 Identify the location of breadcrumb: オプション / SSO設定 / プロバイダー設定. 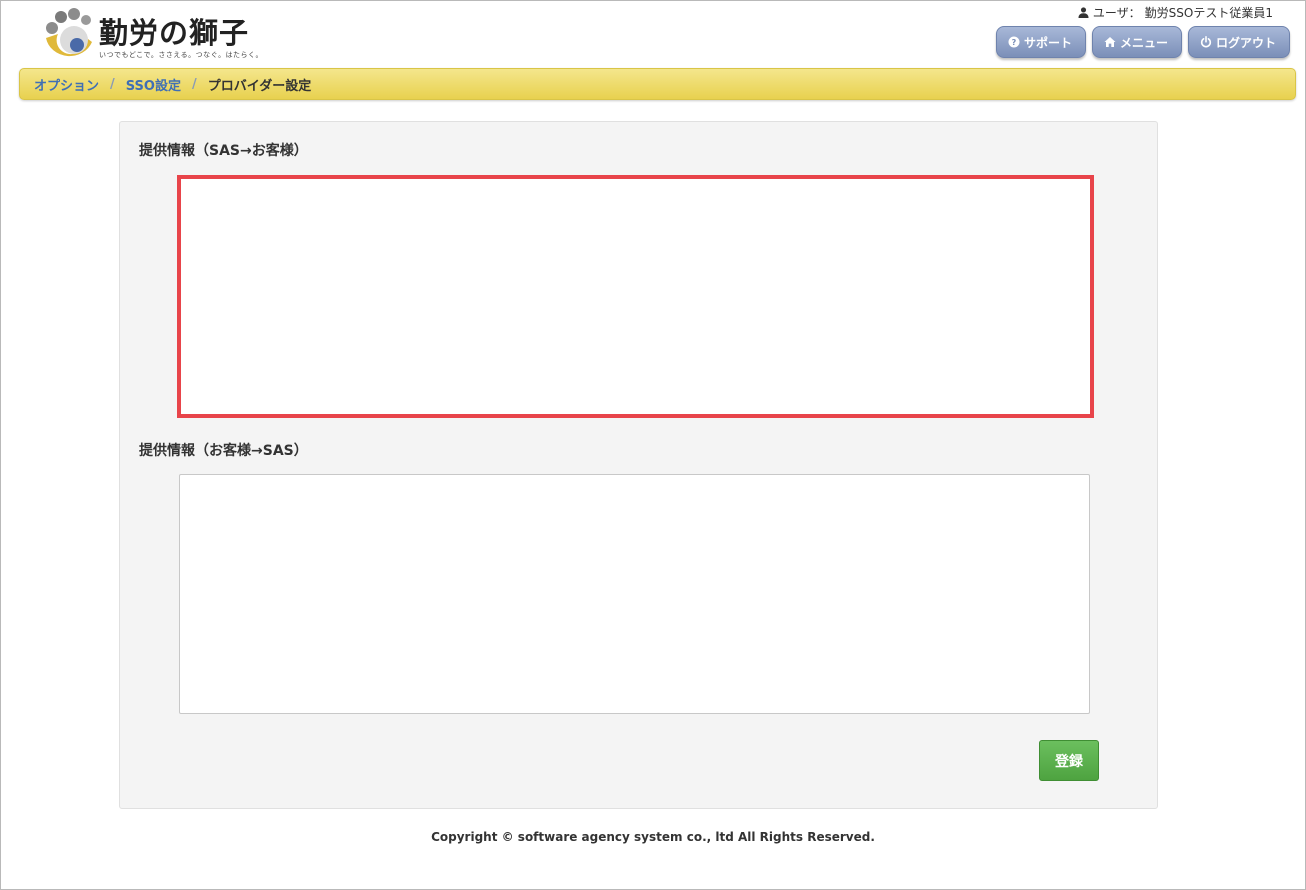
(657, 84).